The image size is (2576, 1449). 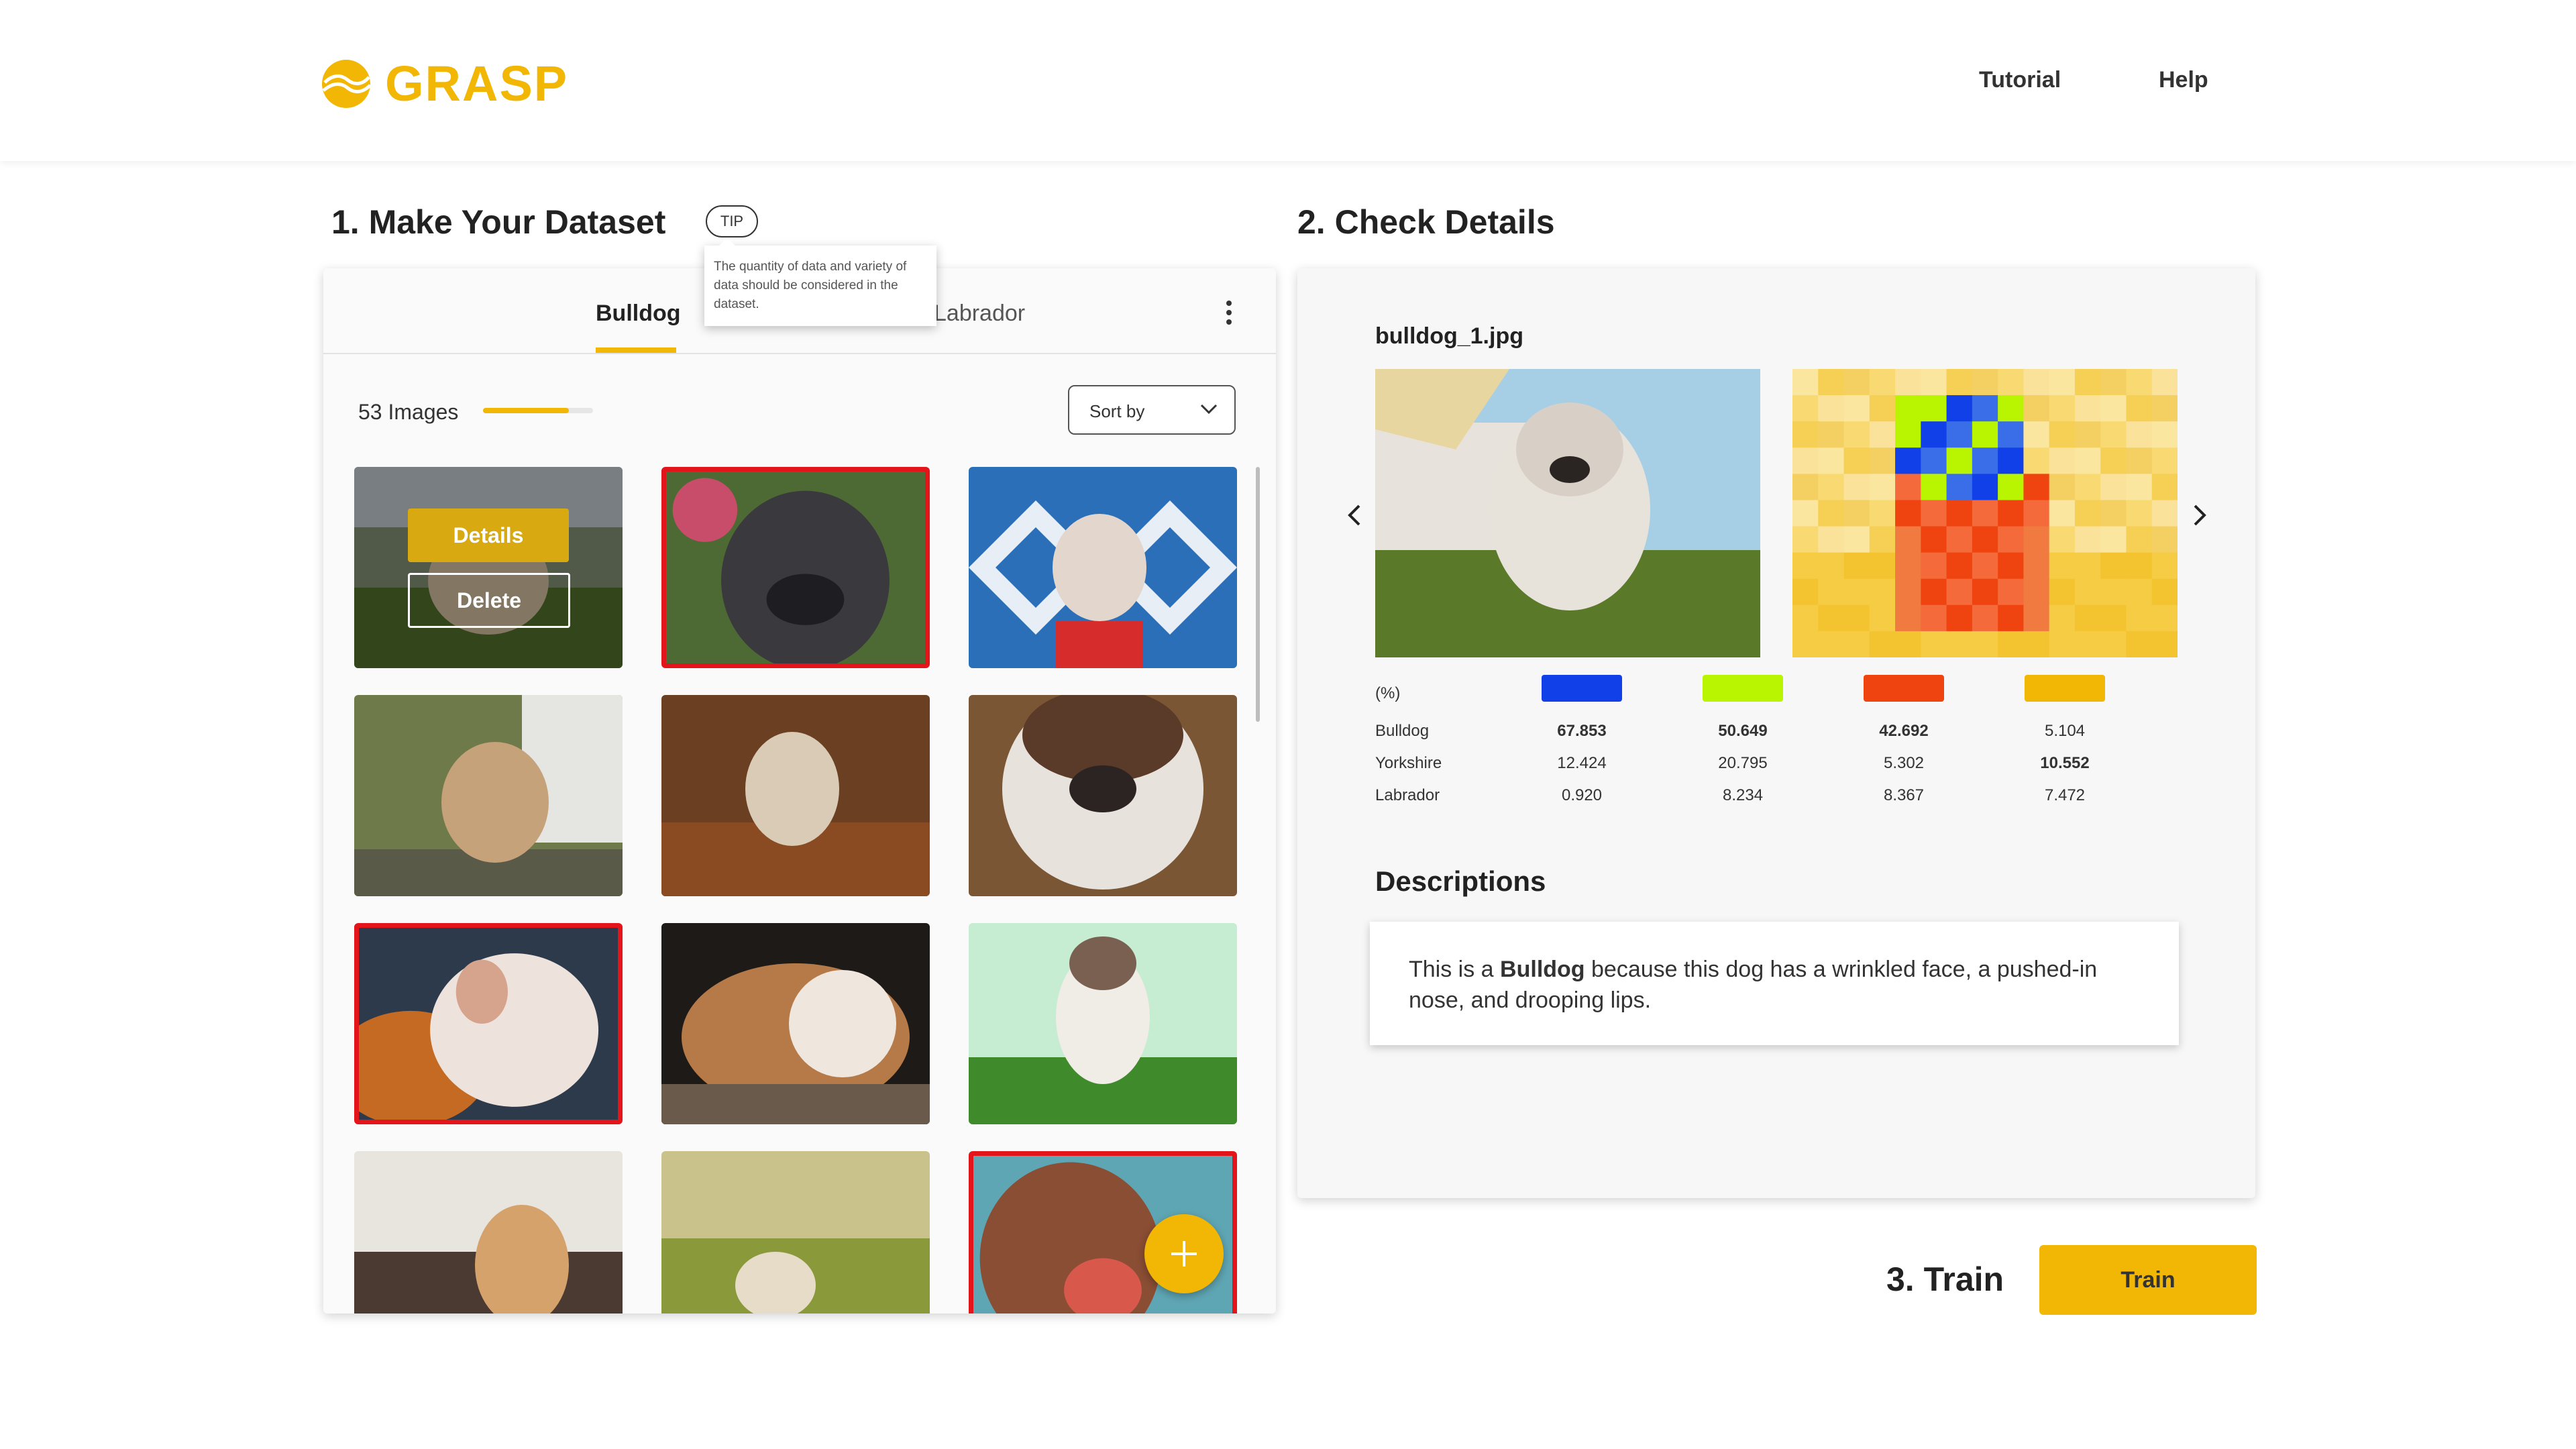 I want to click on kebab-menu-icon, so click(x=1229, y=314).